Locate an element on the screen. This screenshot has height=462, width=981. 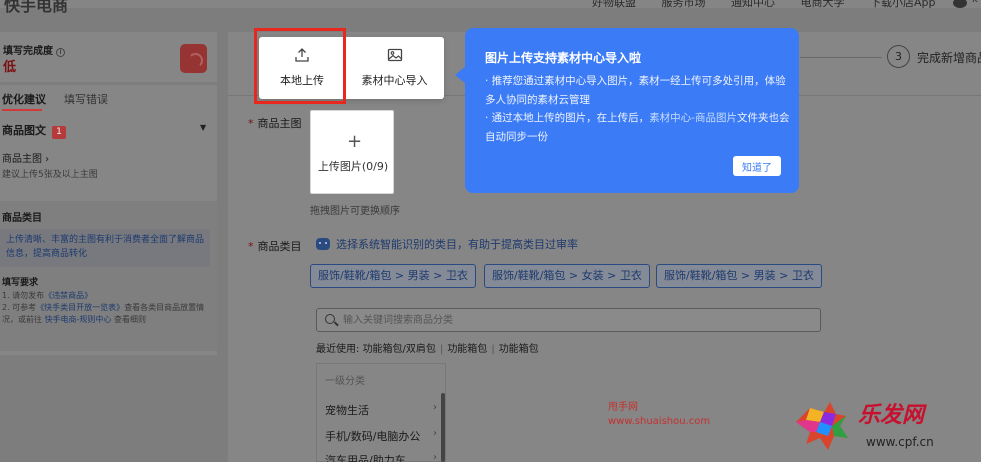
plus-icon: + is located at coordinates (355, 141).